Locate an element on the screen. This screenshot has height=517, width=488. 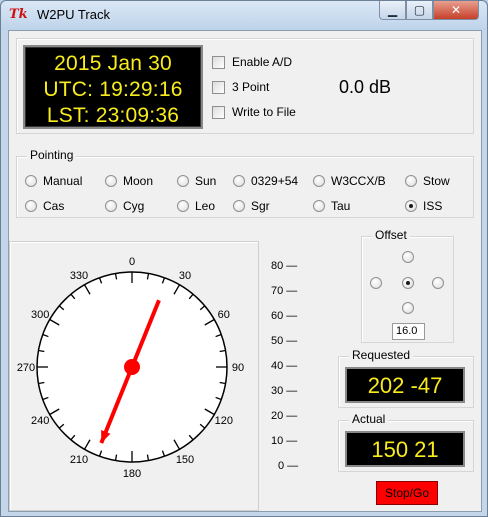
elevation-tick-label: 30 — is located at coordinates (284, 391).